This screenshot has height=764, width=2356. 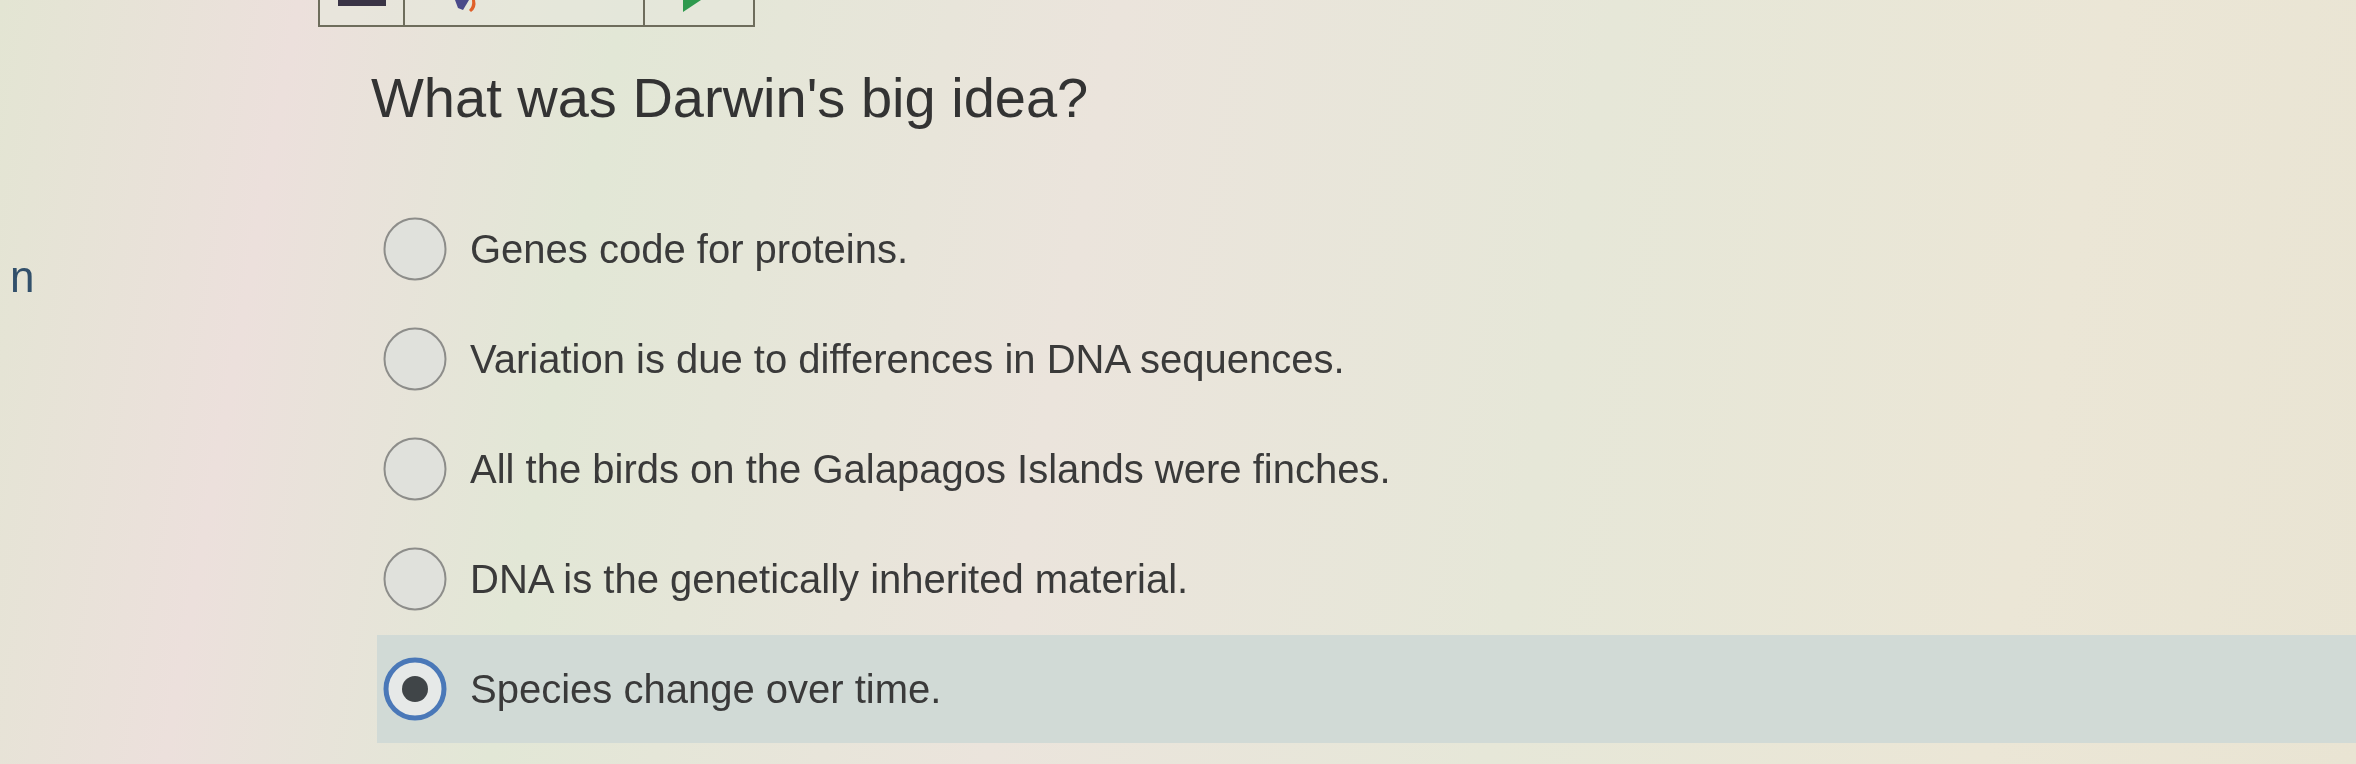 I want to click on option-label: Variation is due to differences in DNA sequences., so click(x=907, y=359).